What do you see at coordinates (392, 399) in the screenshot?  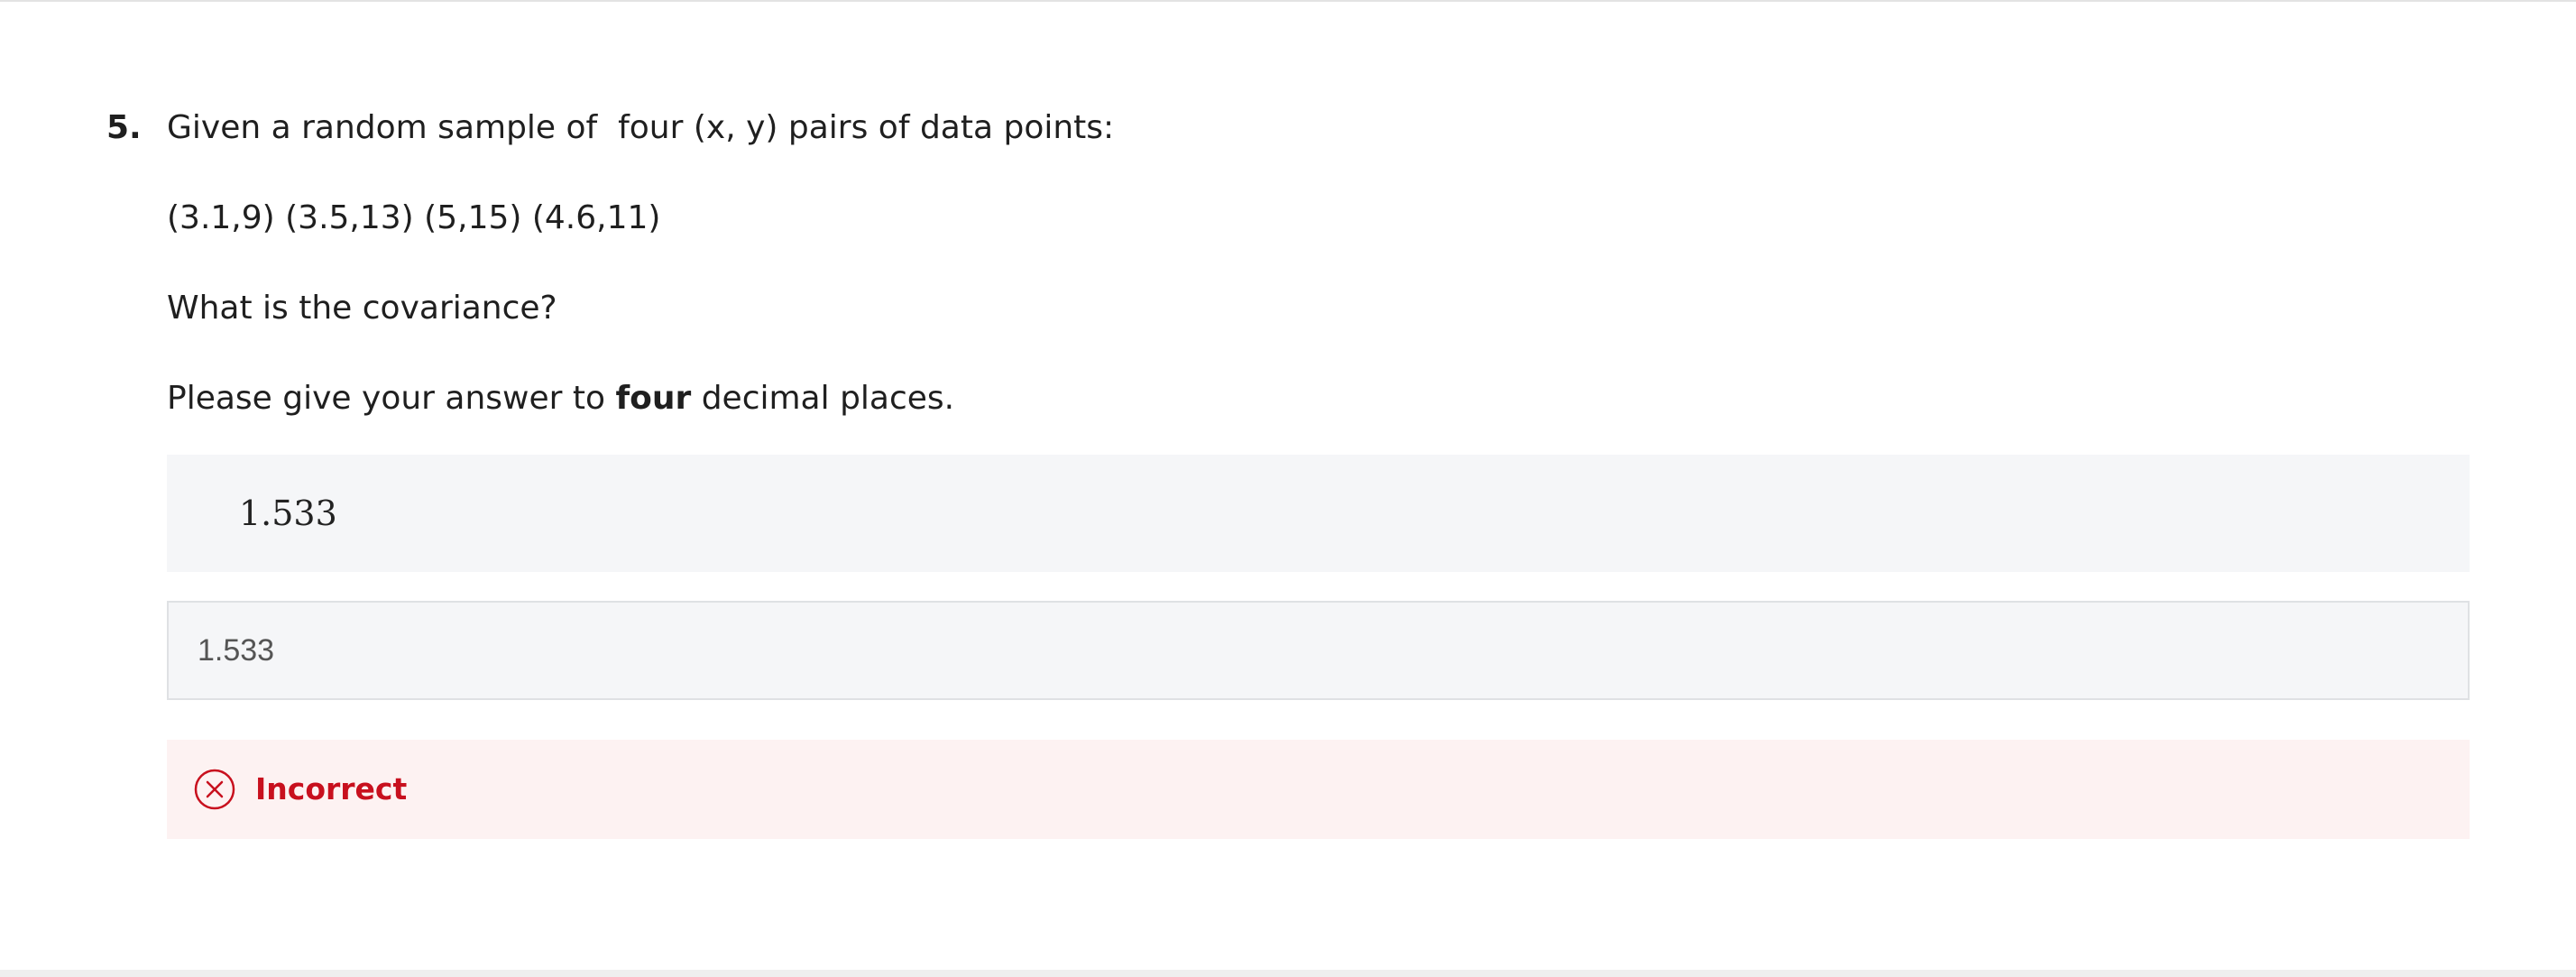 I see `instruction-text: Please give your answer to` at bounding box center [392, 399].